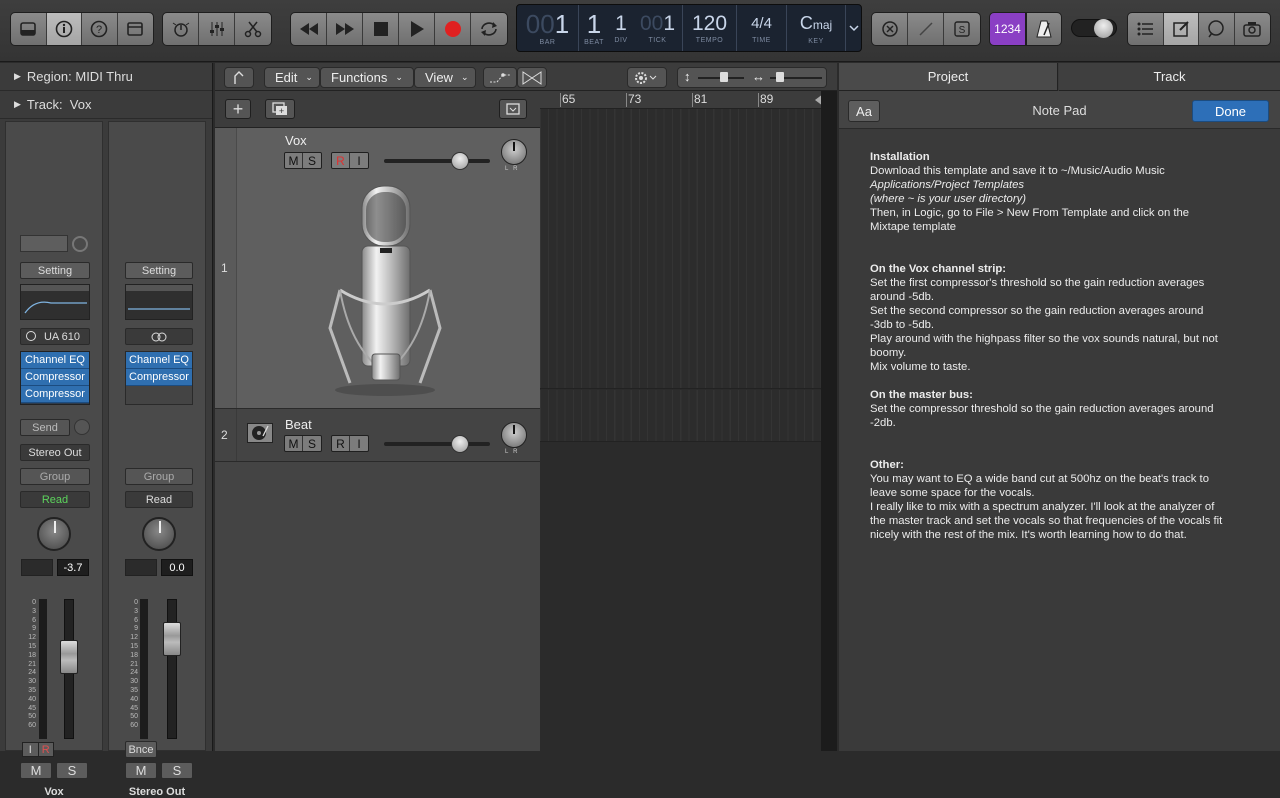  Describe the element at coordinates (948, 77) in the screenshot. I see `tab-project: Project` at that location.